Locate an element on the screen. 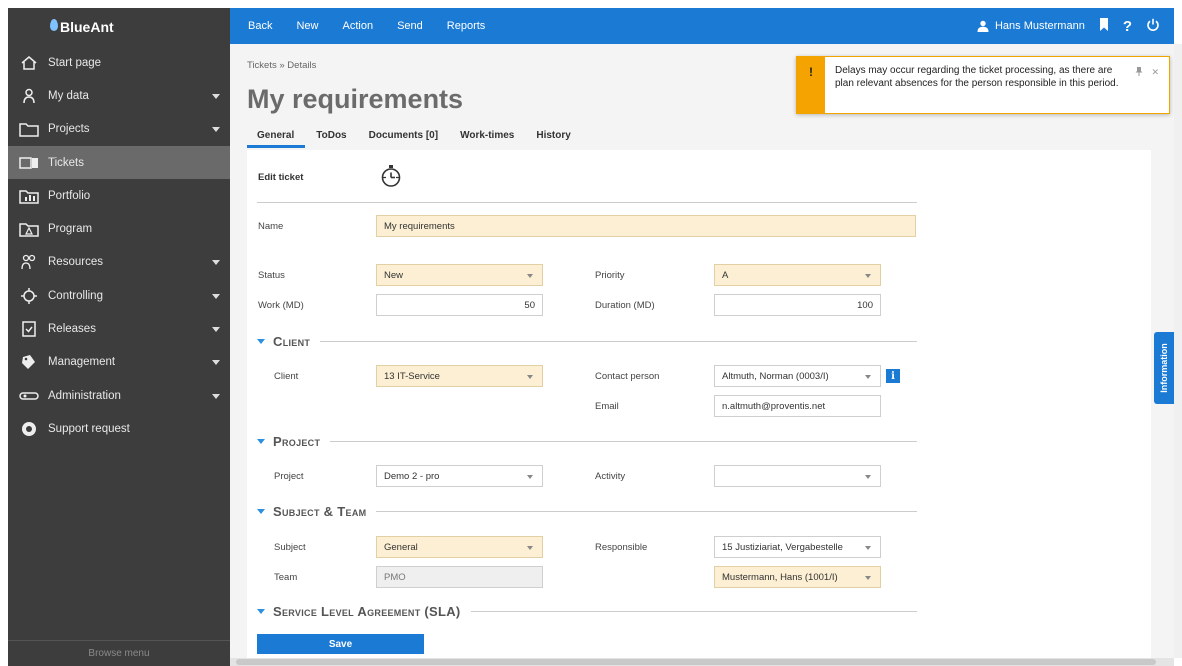  project-value: Demo 2 - pro is located at coordinates (412, 476).